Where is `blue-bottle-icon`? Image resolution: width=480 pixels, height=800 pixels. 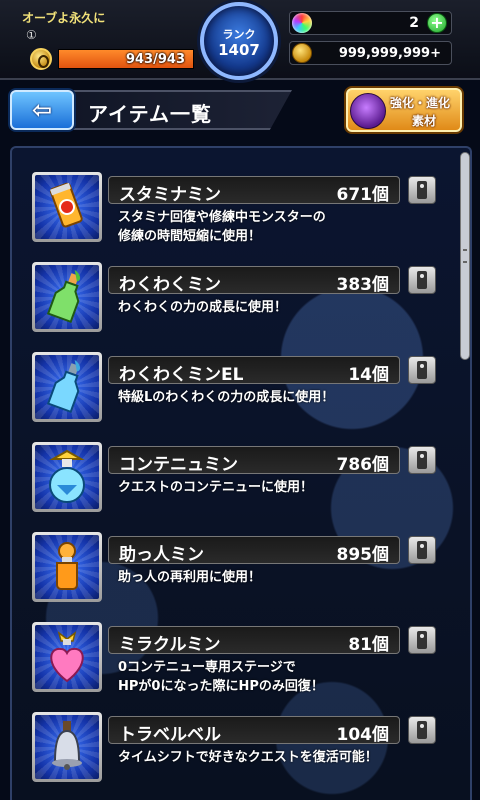
blue-bottle-icon is located at coordinates (67, 387).